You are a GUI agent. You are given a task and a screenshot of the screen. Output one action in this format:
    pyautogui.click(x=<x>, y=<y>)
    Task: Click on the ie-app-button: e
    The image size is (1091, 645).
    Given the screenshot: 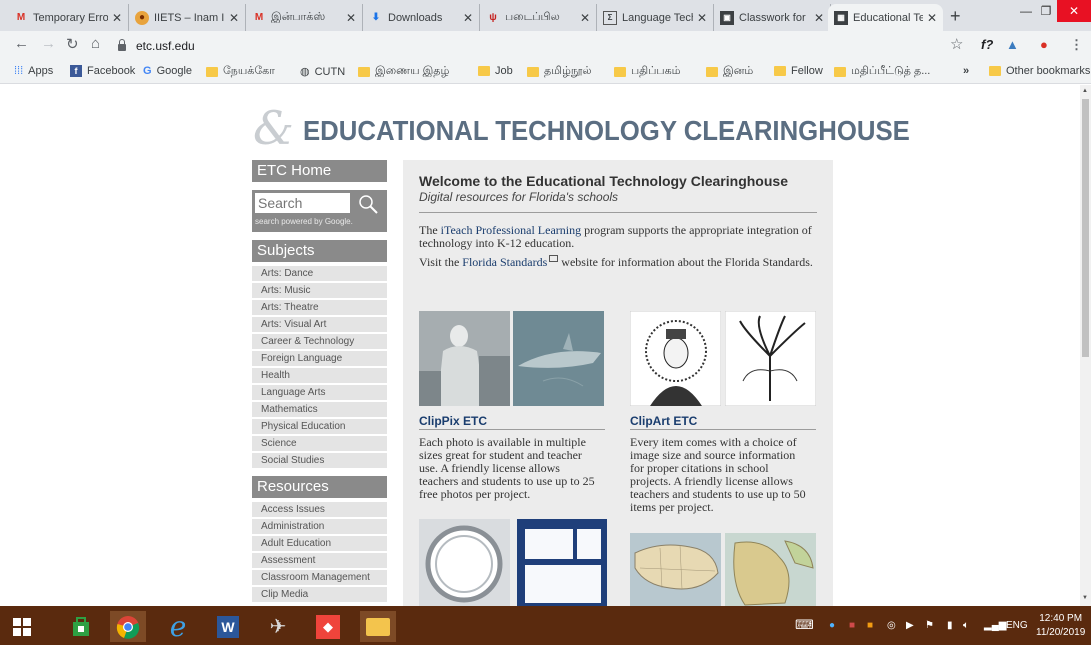 What is the action you would take?
    pyautogui.click(x=178, y=626)
    